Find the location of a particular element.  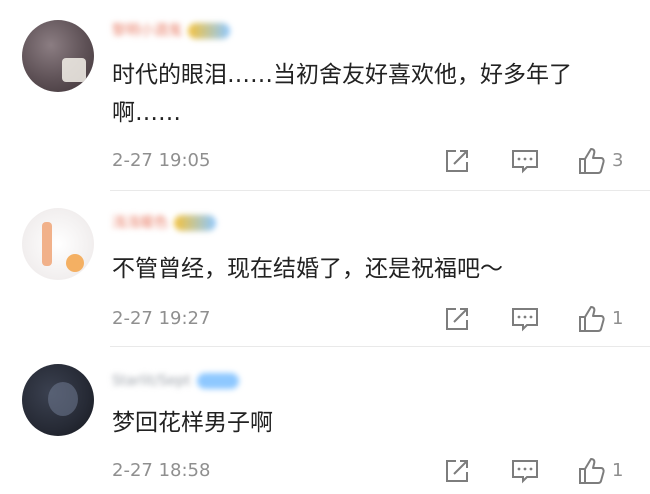

like-count: 3 is located at coordinates (618, 160).